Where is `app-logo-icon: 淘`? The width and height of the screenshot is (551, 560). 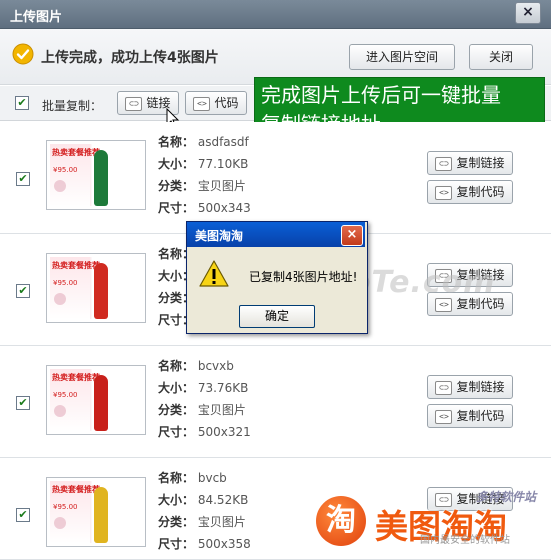
app-logo-icon: 淘 is located at coordinates (341, 521).